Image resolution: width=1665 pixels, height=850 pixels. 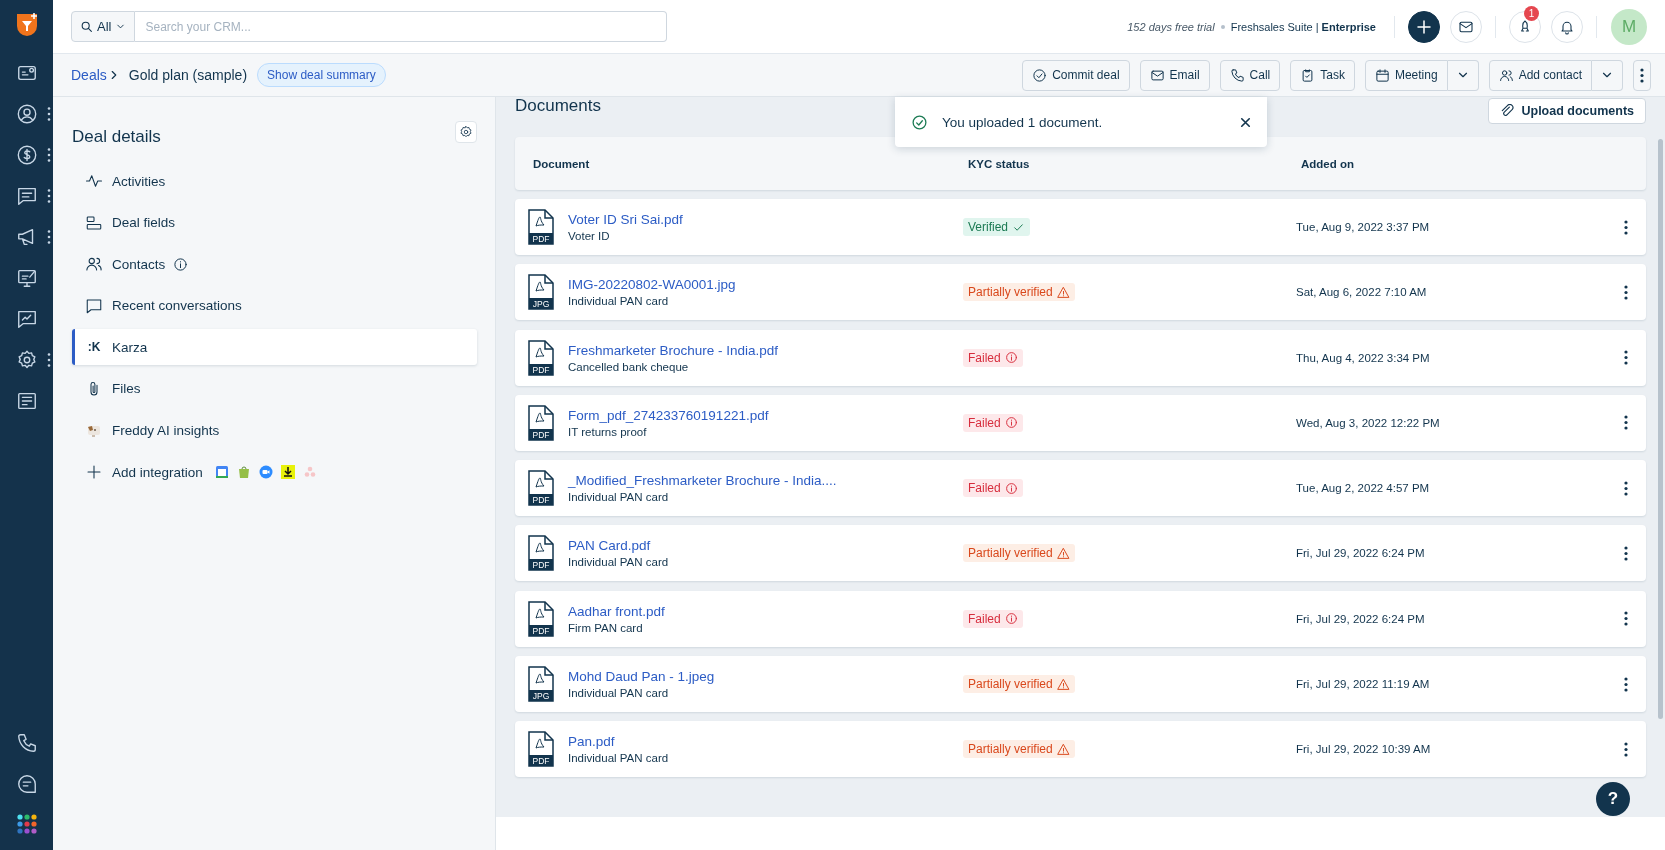 I want to click on document-row: PDF Pan.pdf Individual PAN card Partially verified Fri, Jul 29, 2022 10:39 AM, so click(x=1080, y=749).